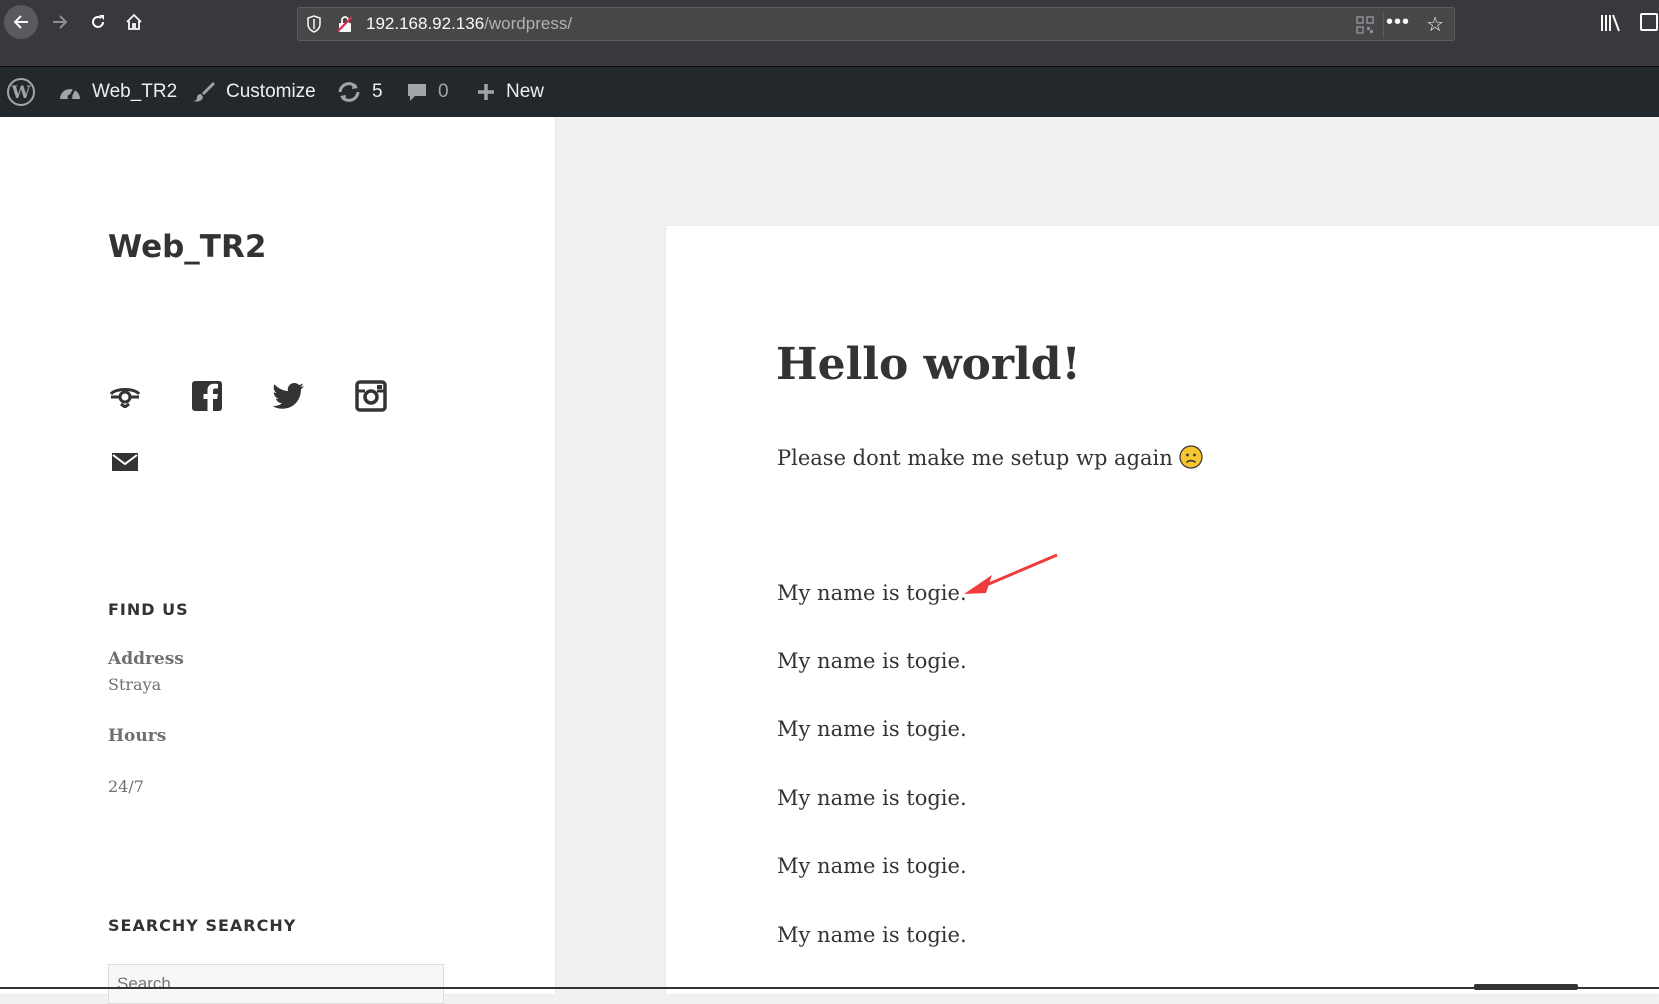 The height and width of the screenshot is (1004, 1659). I want to click on wordpress-logo-icon: W, so click(21, 92).